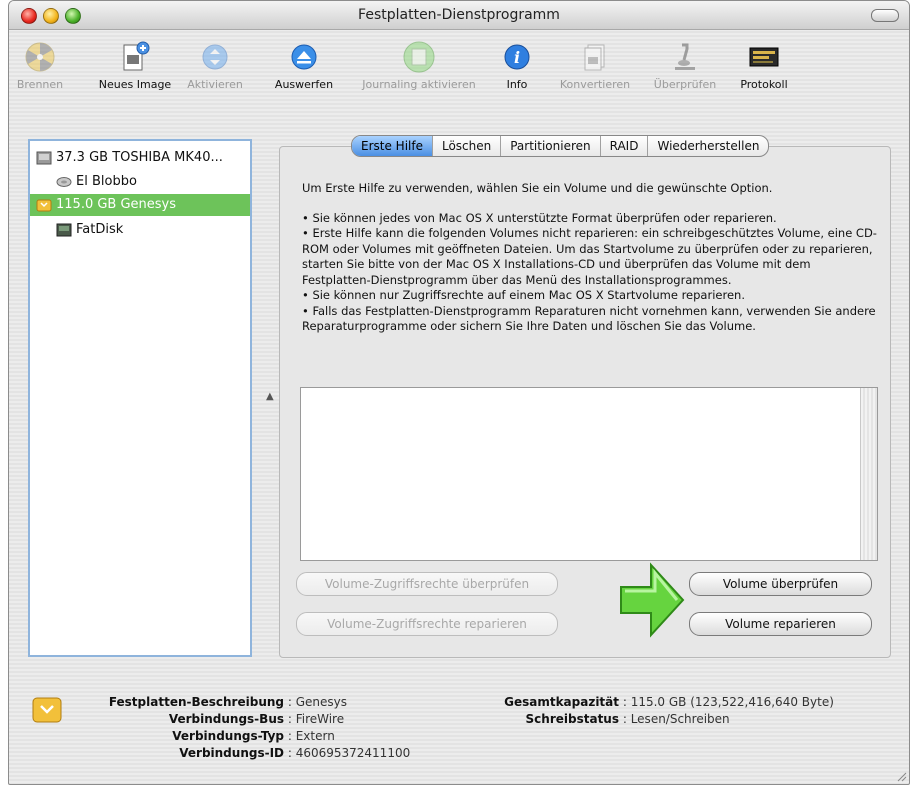 This screenshot has width=910, height=785. Describe the element at coordinates (901, 776) in the screenshot. I see `resize-grip-icon` at that location.